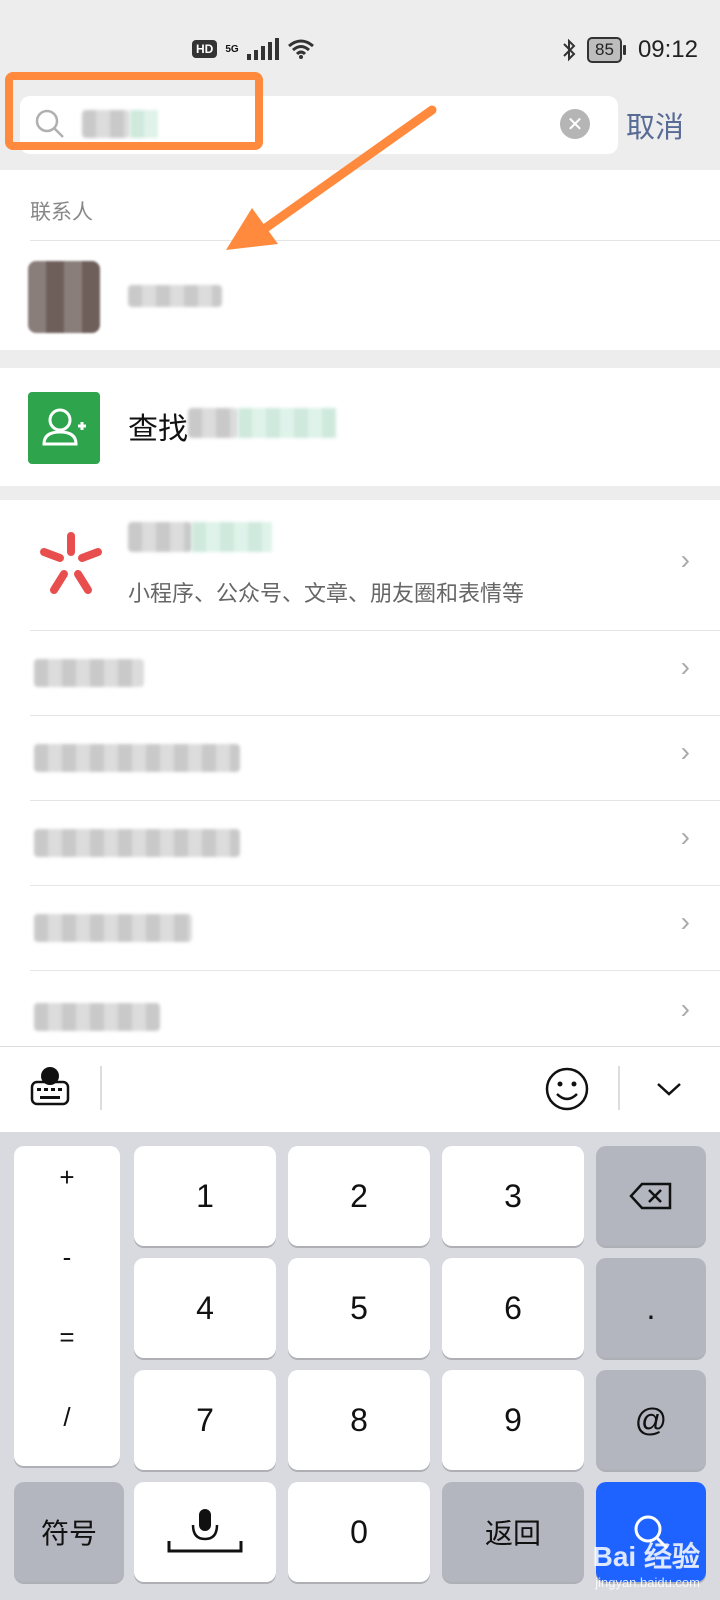  What do you see at coordinates (567, 1089) in the screenshot?
I see `emoji-icon` at bounding box center [567, 1089].